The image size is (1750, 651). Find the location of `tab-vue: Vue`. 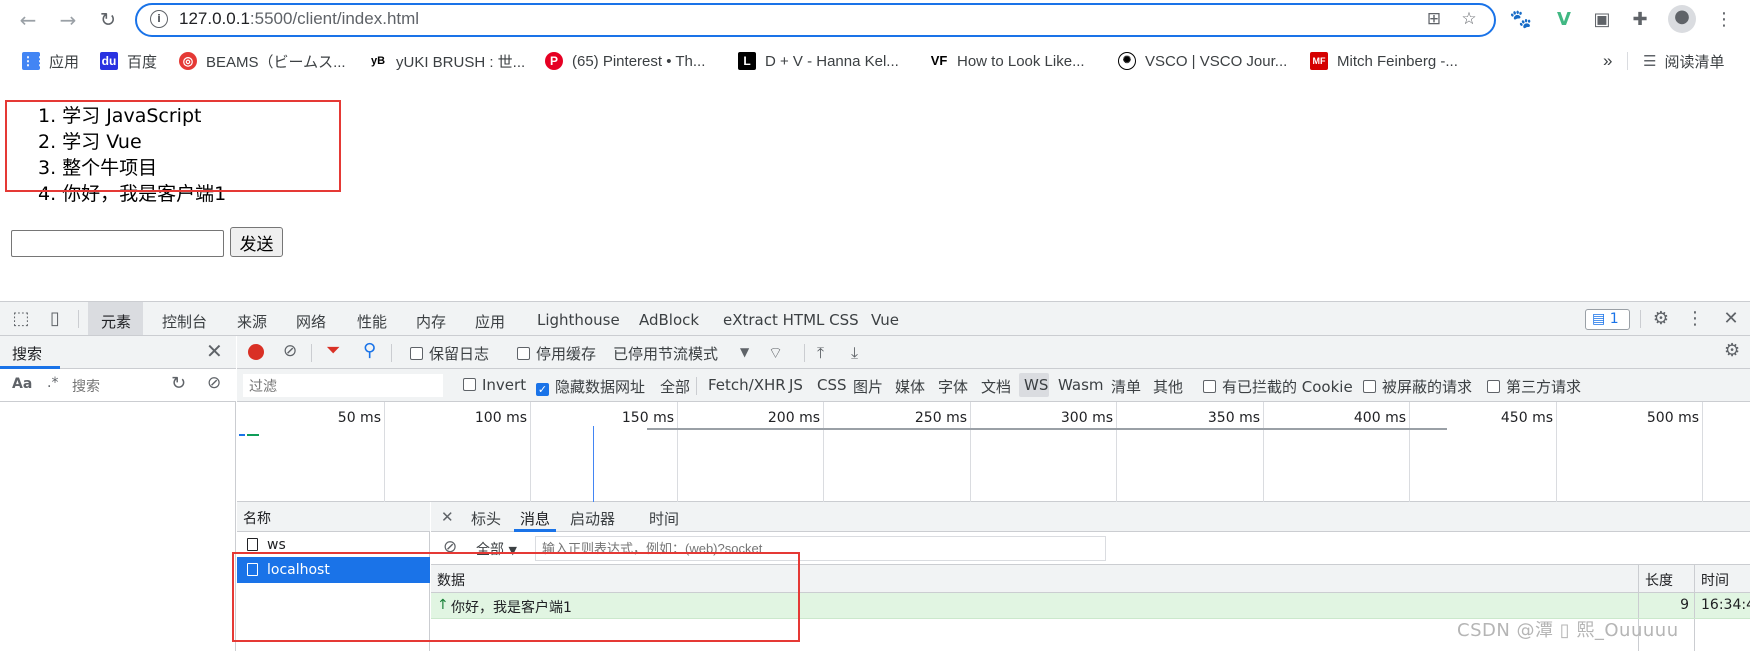

tab-vue: Vue is located at coordinates (885, 320).